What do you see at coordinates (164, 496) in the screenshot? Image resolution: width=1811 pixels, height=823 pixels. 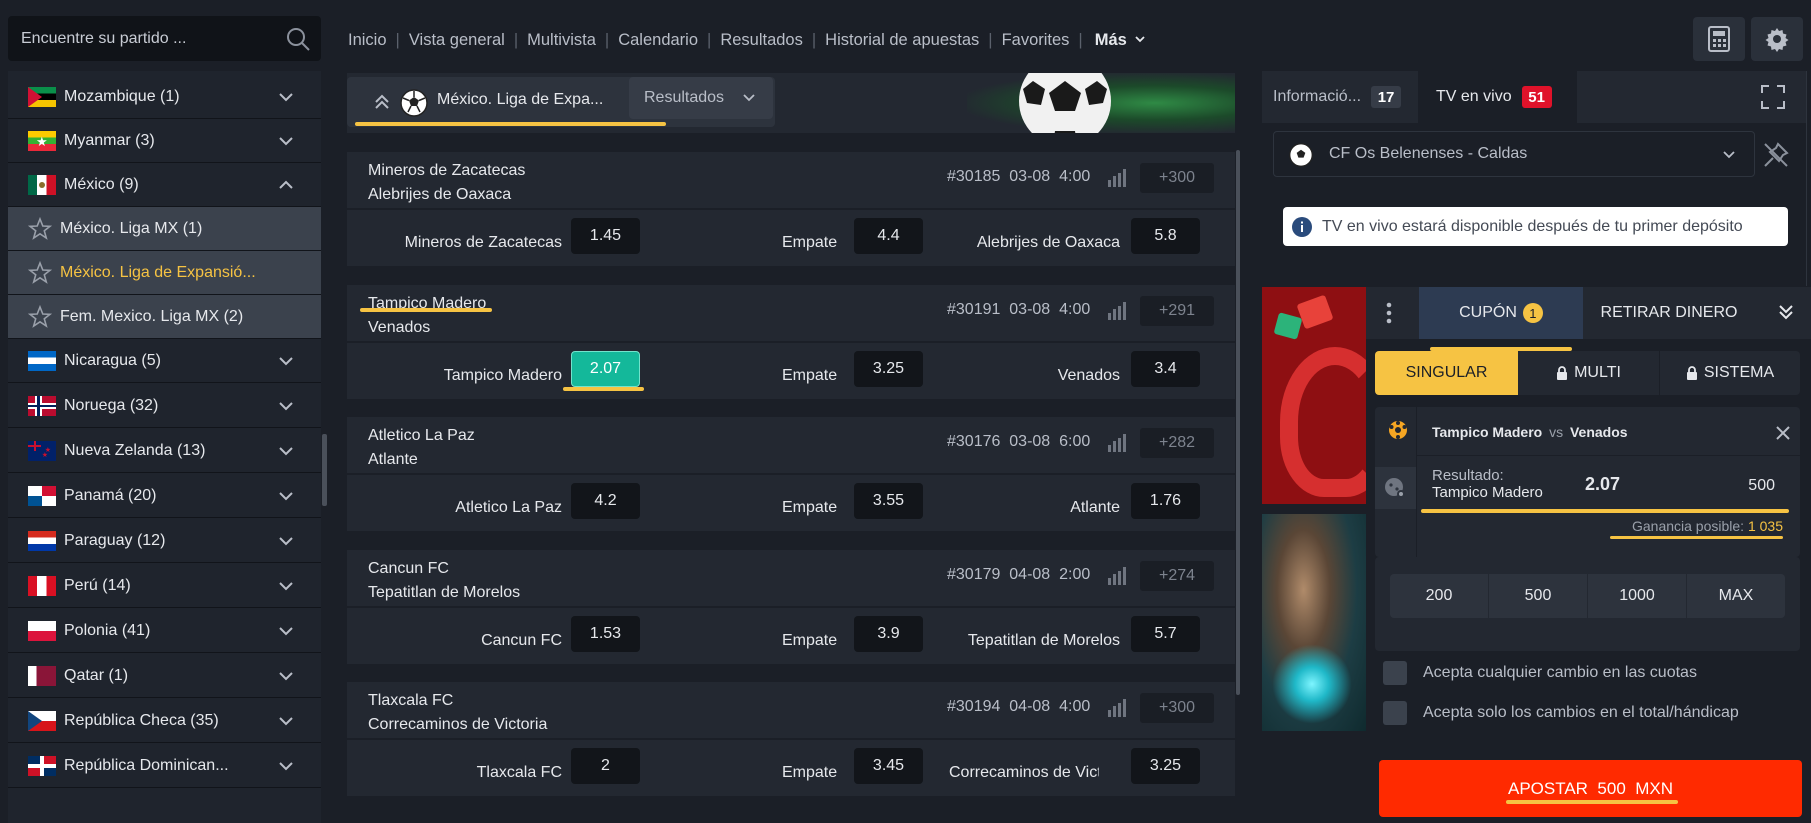 I see `sidebar-item-panama: Panamá (20)` at bounding box center [164, 496].